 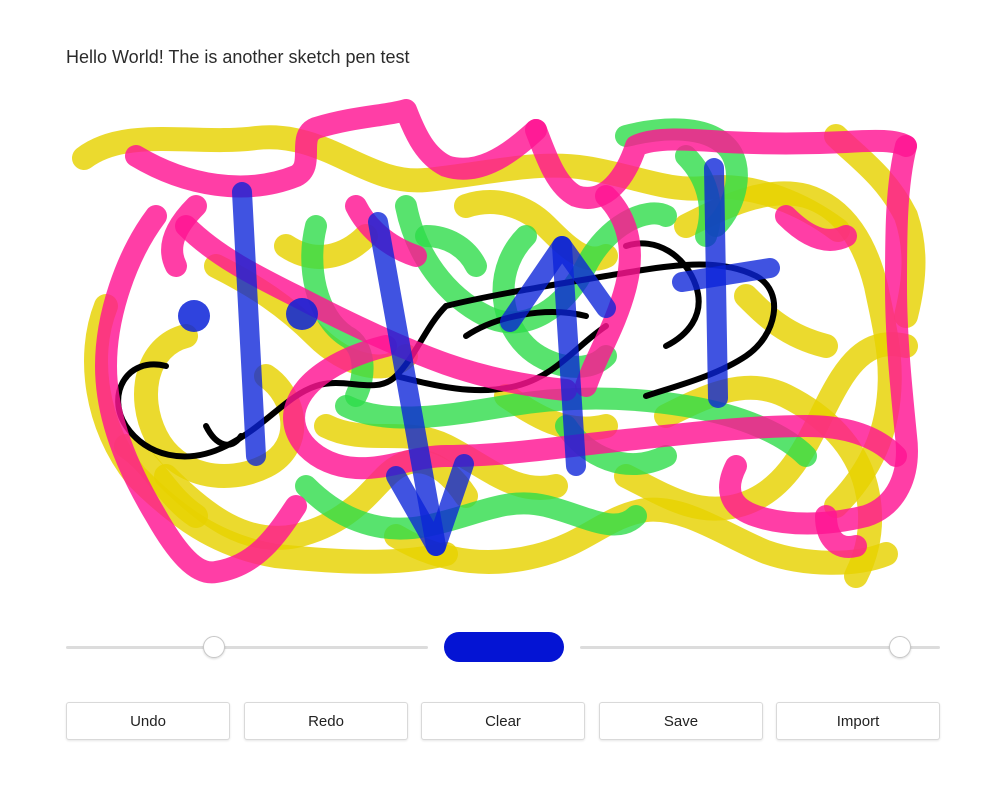 I want to click on save-button: Save, so click(x=681, y=721).